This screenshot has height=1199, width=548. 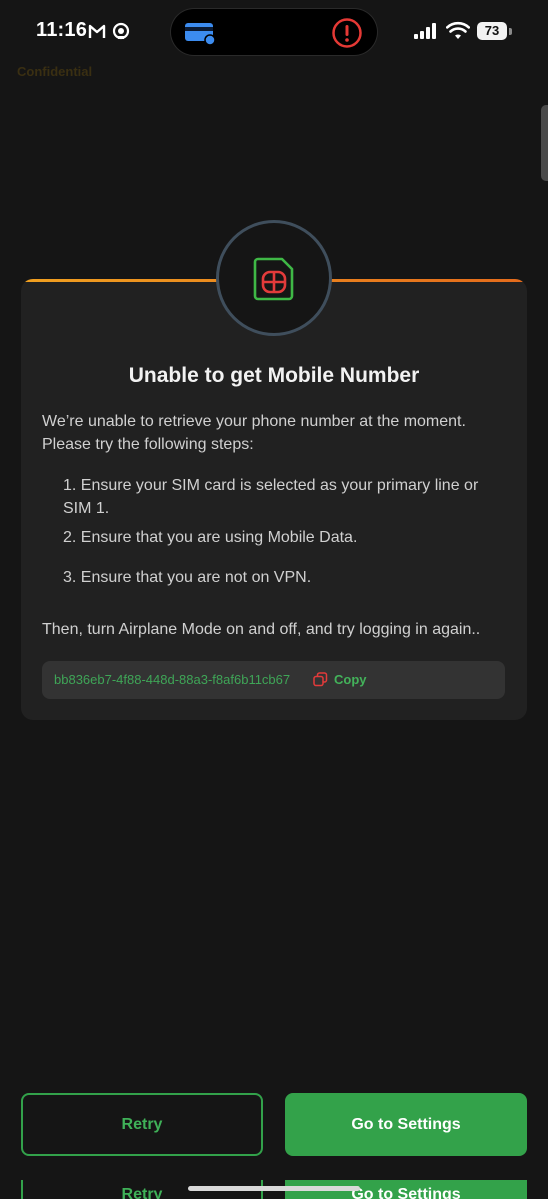 I want to click on battery-tip, so click(x=510, y=31).